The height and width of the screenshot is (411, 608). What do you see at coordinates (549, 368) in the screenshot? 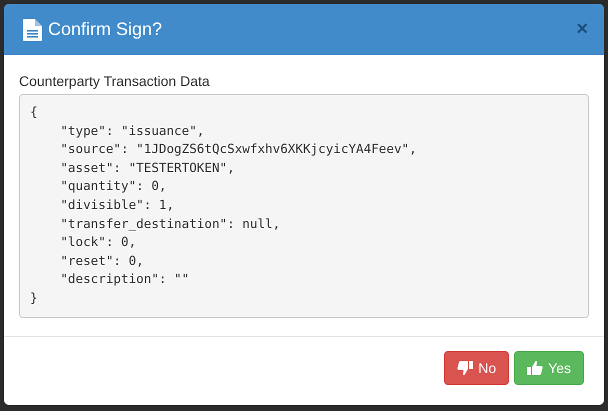
I see `yes-button: Yes` at bounding box center [549, 368].